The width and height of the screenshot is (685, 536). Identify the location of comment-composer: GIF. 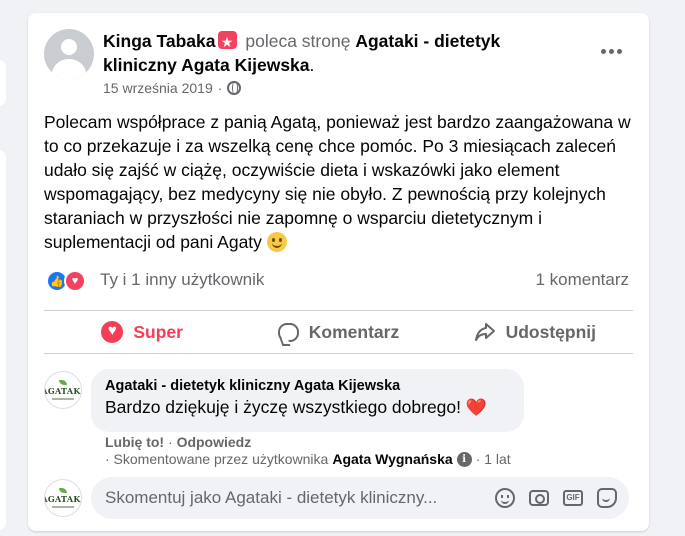
(360, 498).